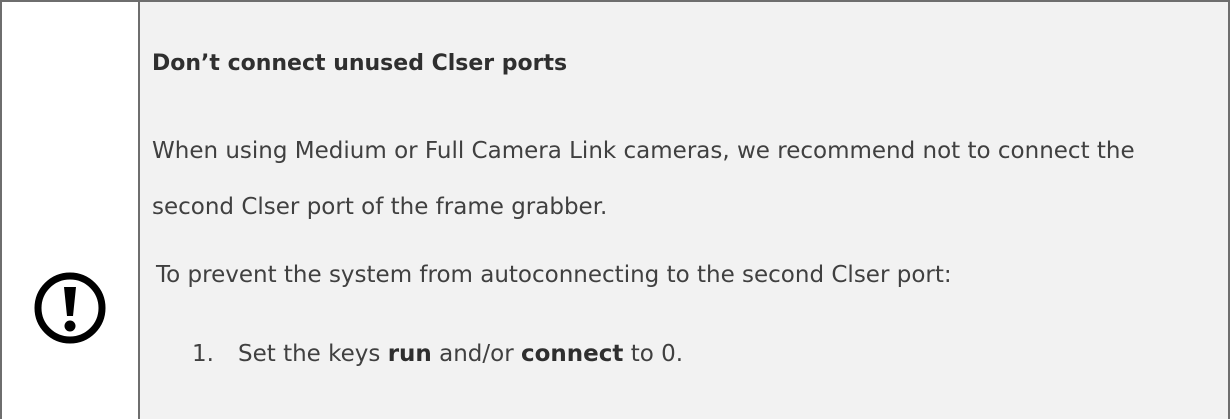 The height and width of the screenshot is (419, 1230). I want to click on step-text-before: Set the keys, so click(313, 354).